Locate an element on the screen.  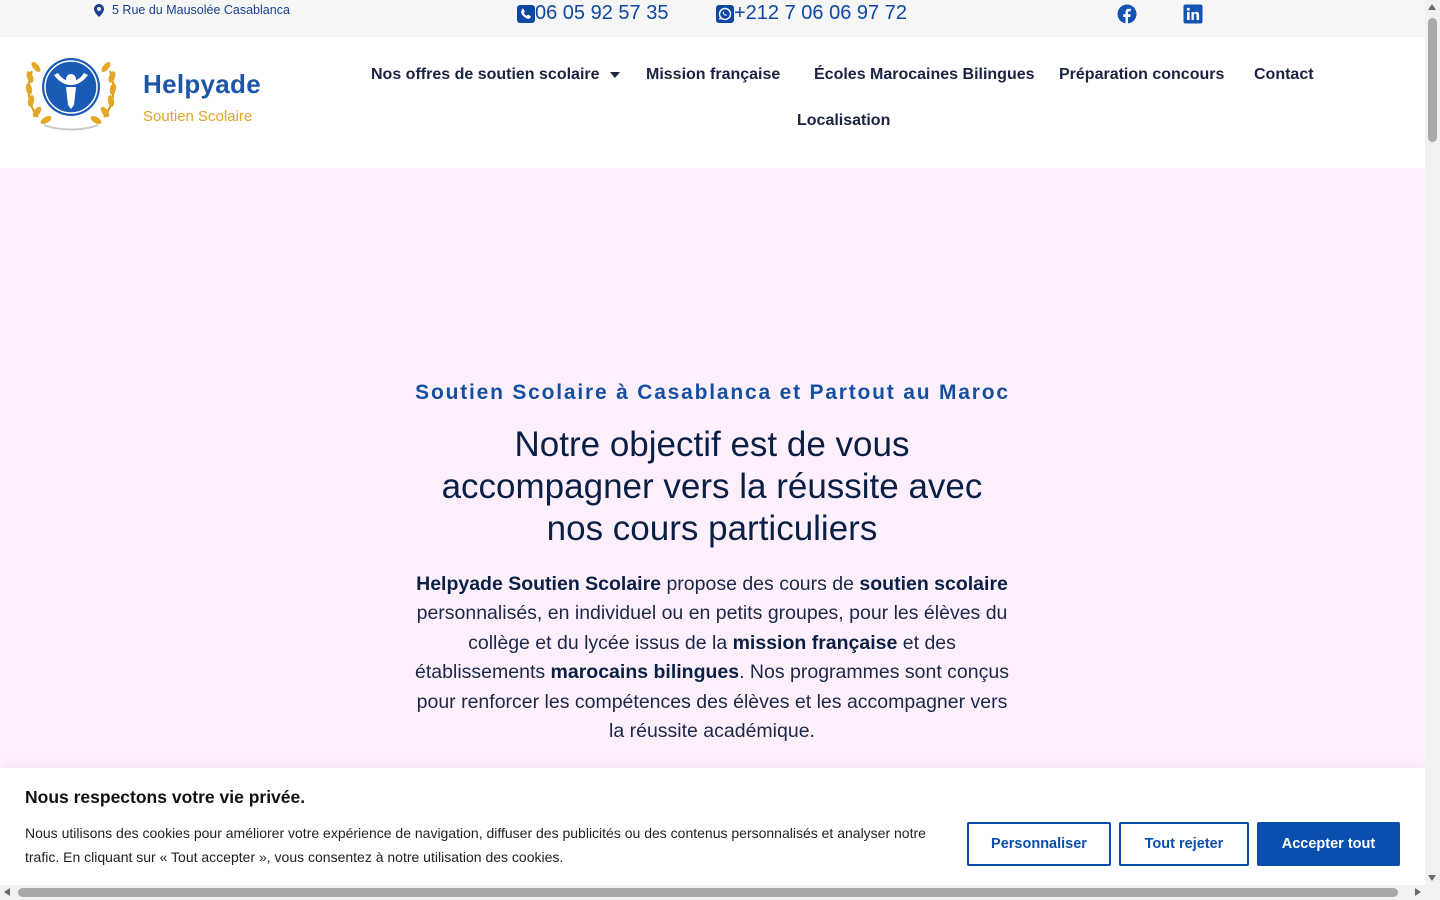
whatsapp-number: +212 7 06 06 97 72 is located at coordinates (820, 13).